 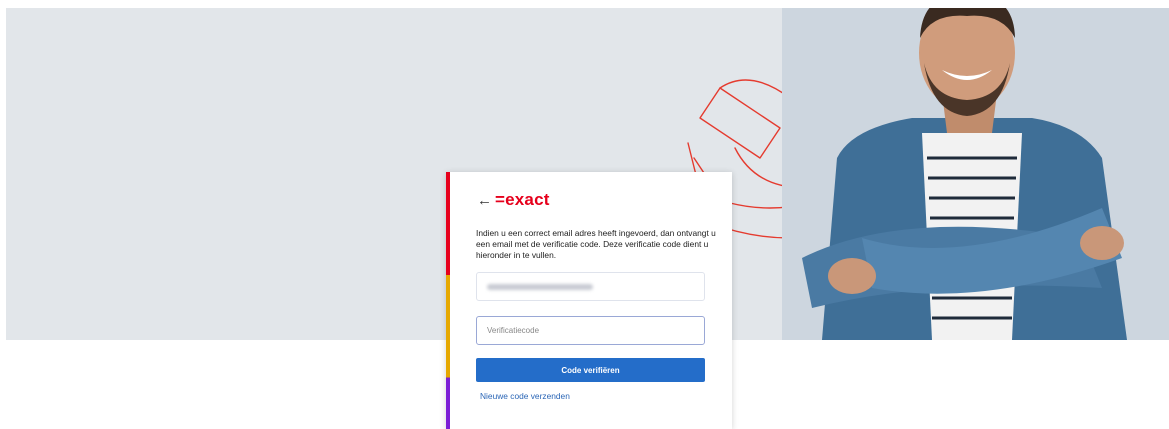 What do you see at coordinates (540, 287) in the screenshot?
I see `blurred-email-value` at bounding box center [540, 287].